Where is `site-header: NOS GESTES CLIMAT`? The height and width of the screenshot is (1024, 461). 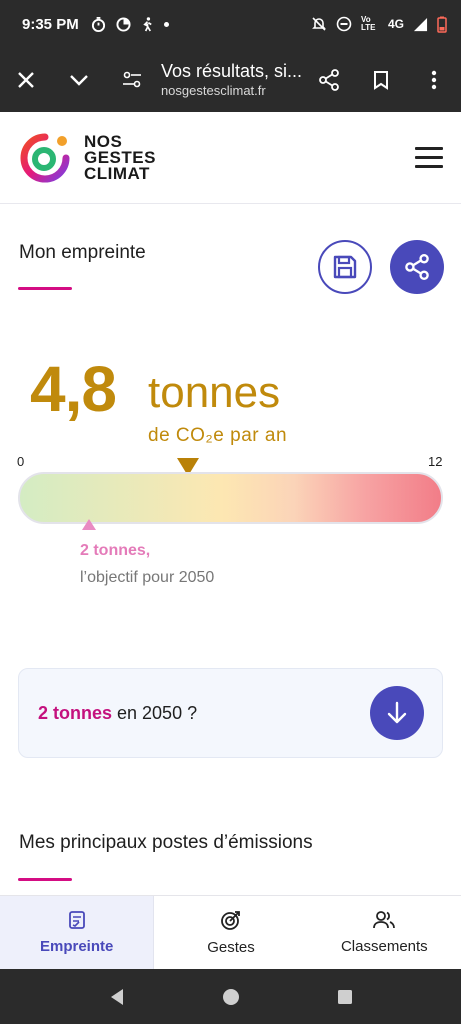
site-header: NOS GESTES CLIMAT is located at coordinates (230, 158).